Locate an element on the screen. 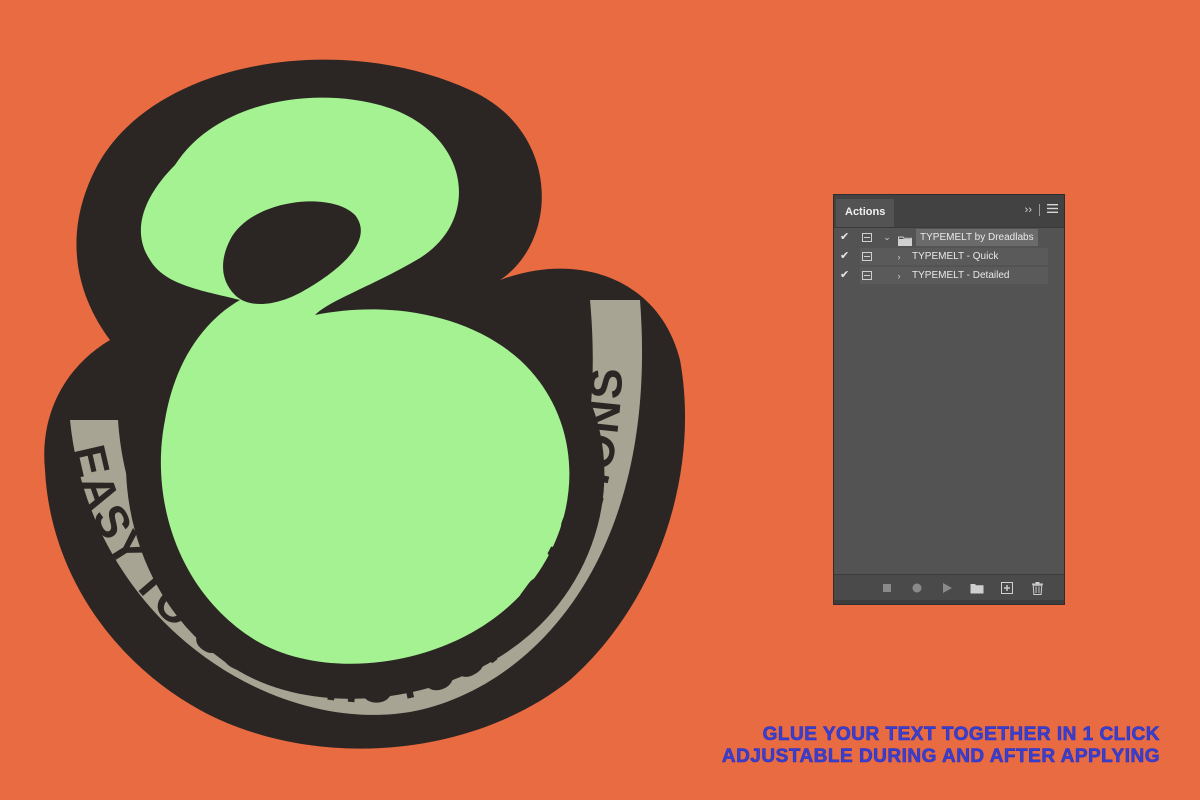  panel-header-controls: ›› is located at coordinates (1041, 210).